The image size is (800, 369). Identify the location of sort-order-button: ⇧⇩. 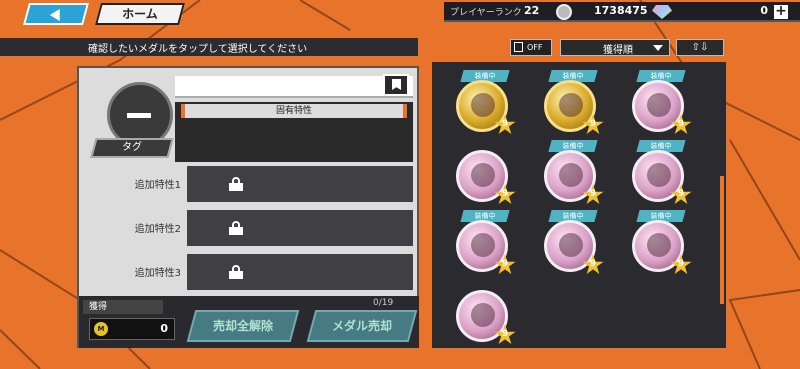
(700, 47).